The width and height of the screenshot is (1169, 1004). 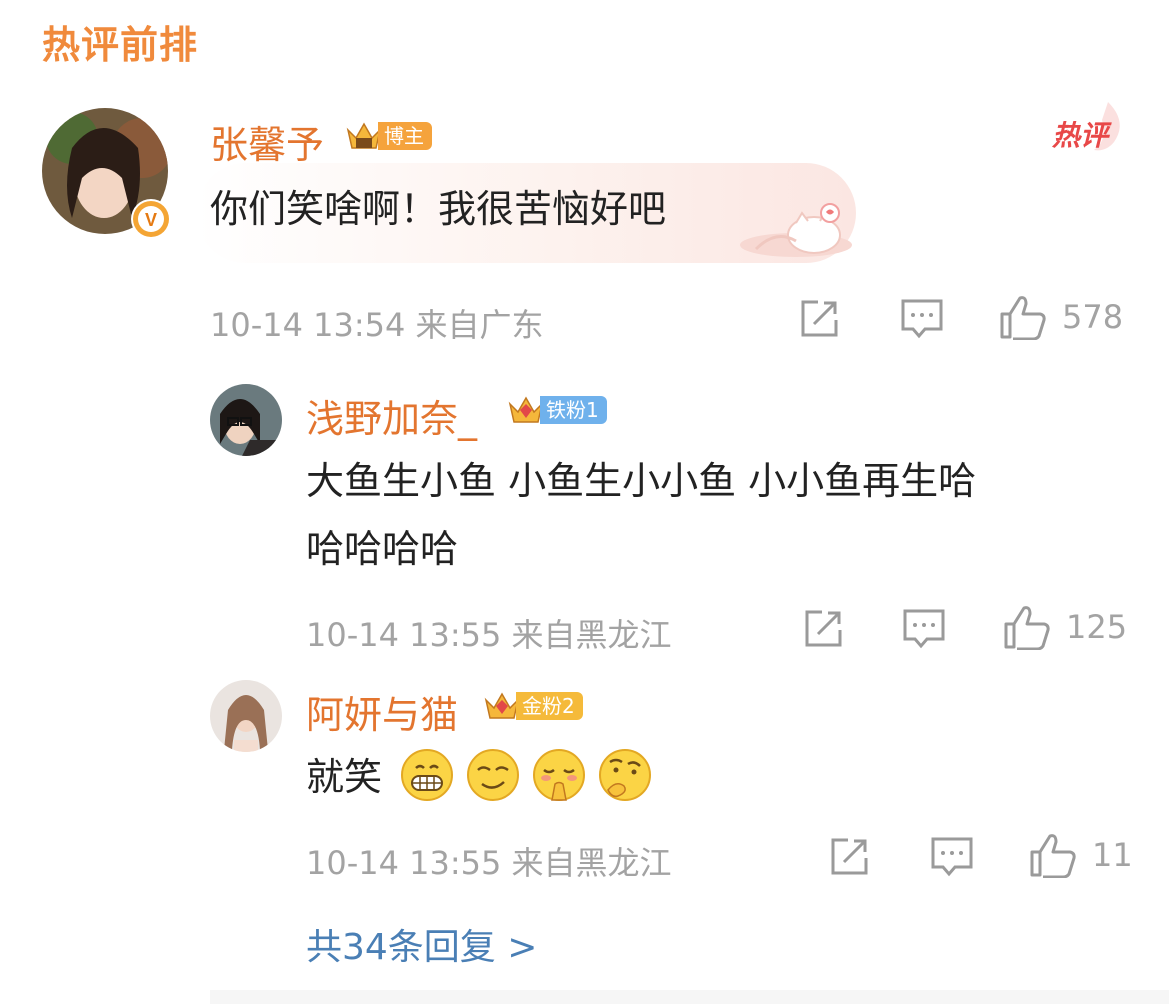 What do you see at coordinates (1064, 627) in the screenshot?
I see `like-button: 125` at bounding box center [1064, 627].